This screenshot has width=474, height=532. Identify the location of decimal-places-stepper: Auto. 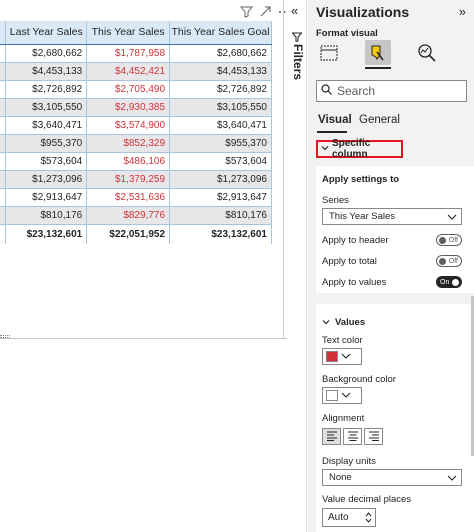
(349, 517).